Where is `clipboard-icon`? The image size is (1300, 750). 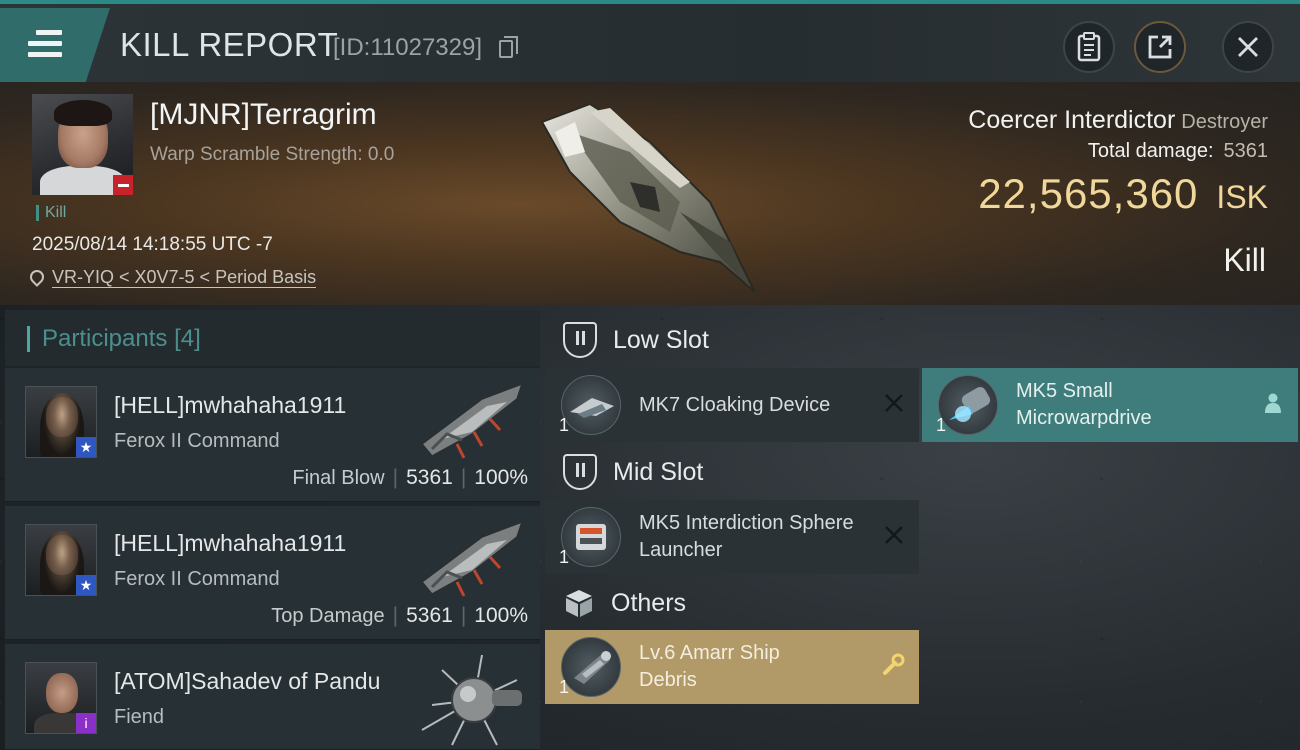
clipboard-icon is located at coordinates (1089, 47).